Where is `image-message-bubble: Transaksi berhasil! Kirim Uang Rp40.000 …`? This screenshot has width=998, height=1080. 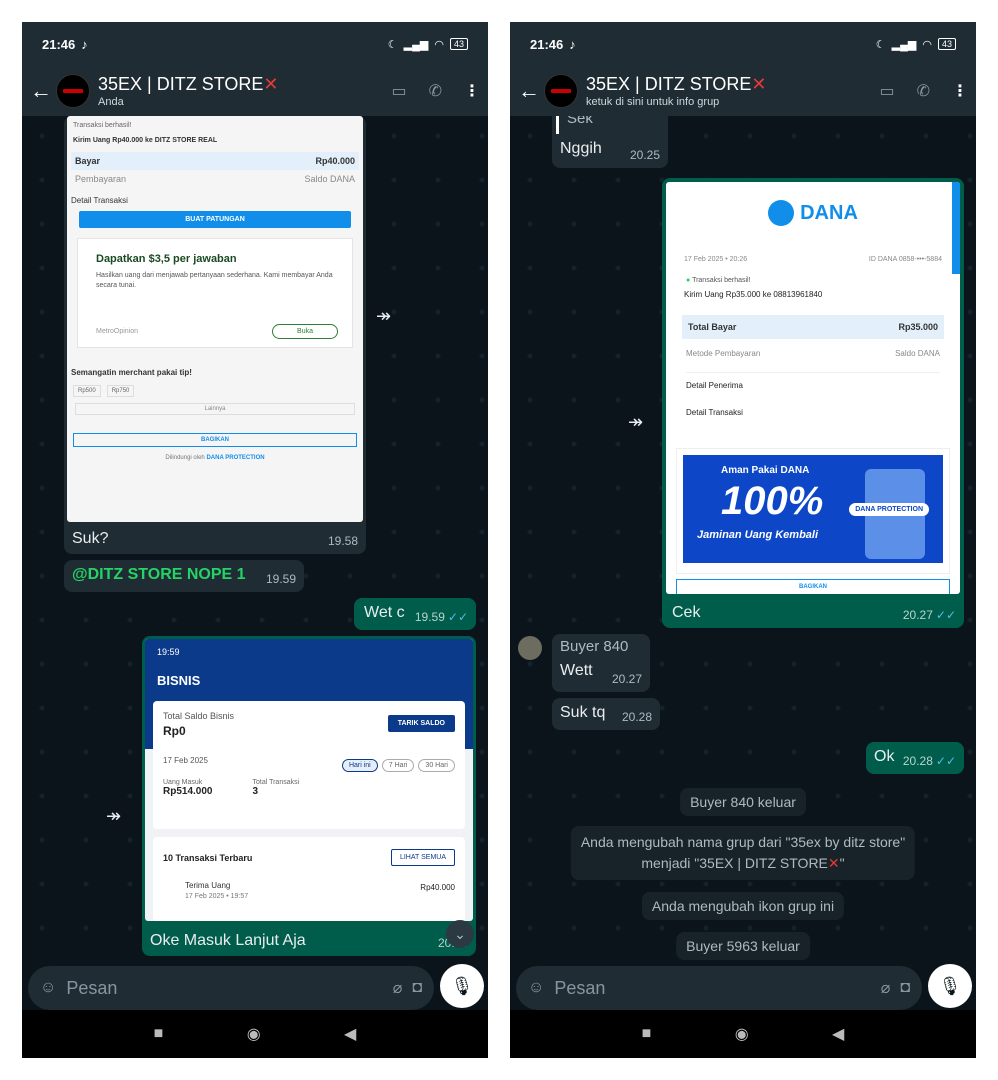 image-message-bubble: Transaksi berhasil! Kirim Uang Rp40.000 … is located at coordinates (215, 335).